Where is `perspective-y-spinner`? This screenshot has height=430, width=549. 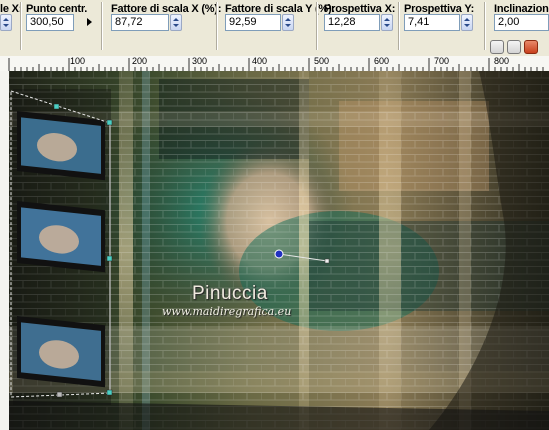 perspective-y-spinner is located at coordinates (467, 22).